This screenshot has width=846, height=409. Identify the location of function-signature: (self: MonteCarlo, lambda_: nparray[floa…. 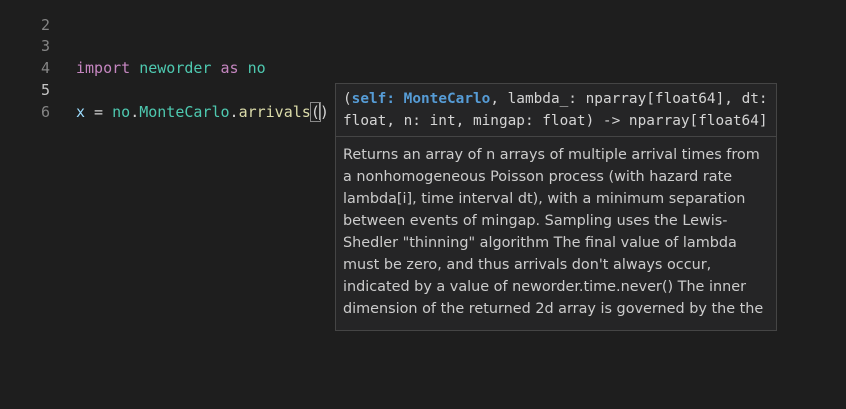
(556, 110).